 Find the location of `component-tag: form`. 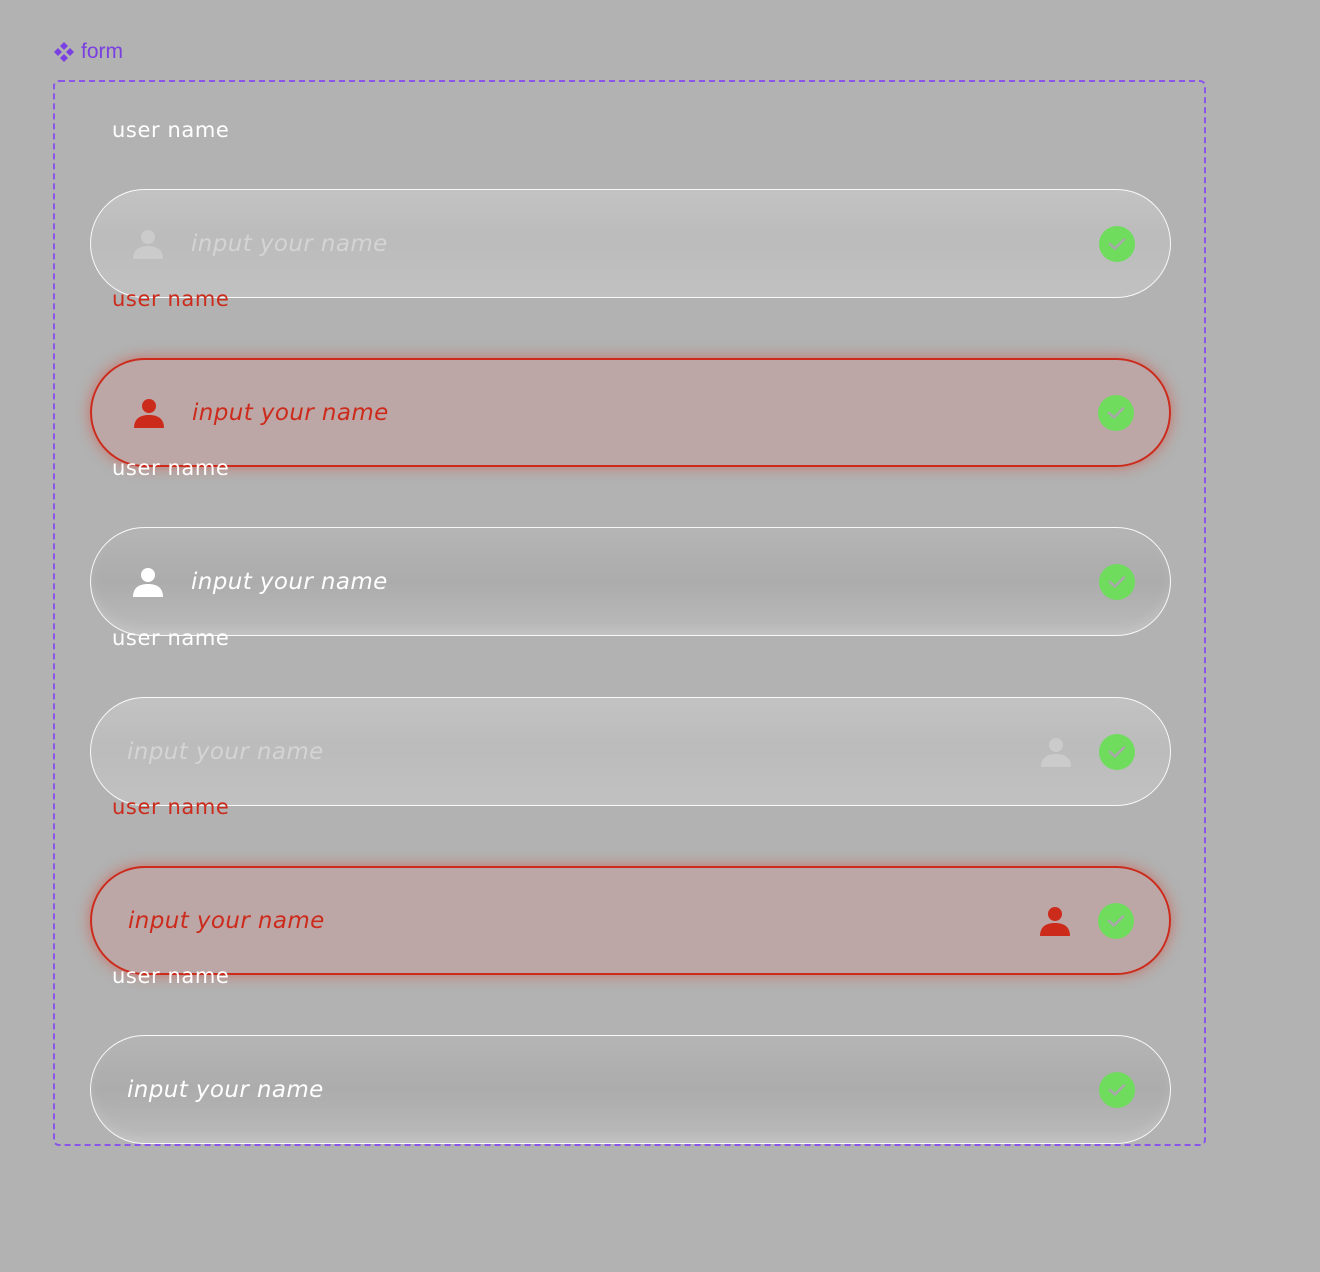

component-tag: form is located at coordinates (88, 52).